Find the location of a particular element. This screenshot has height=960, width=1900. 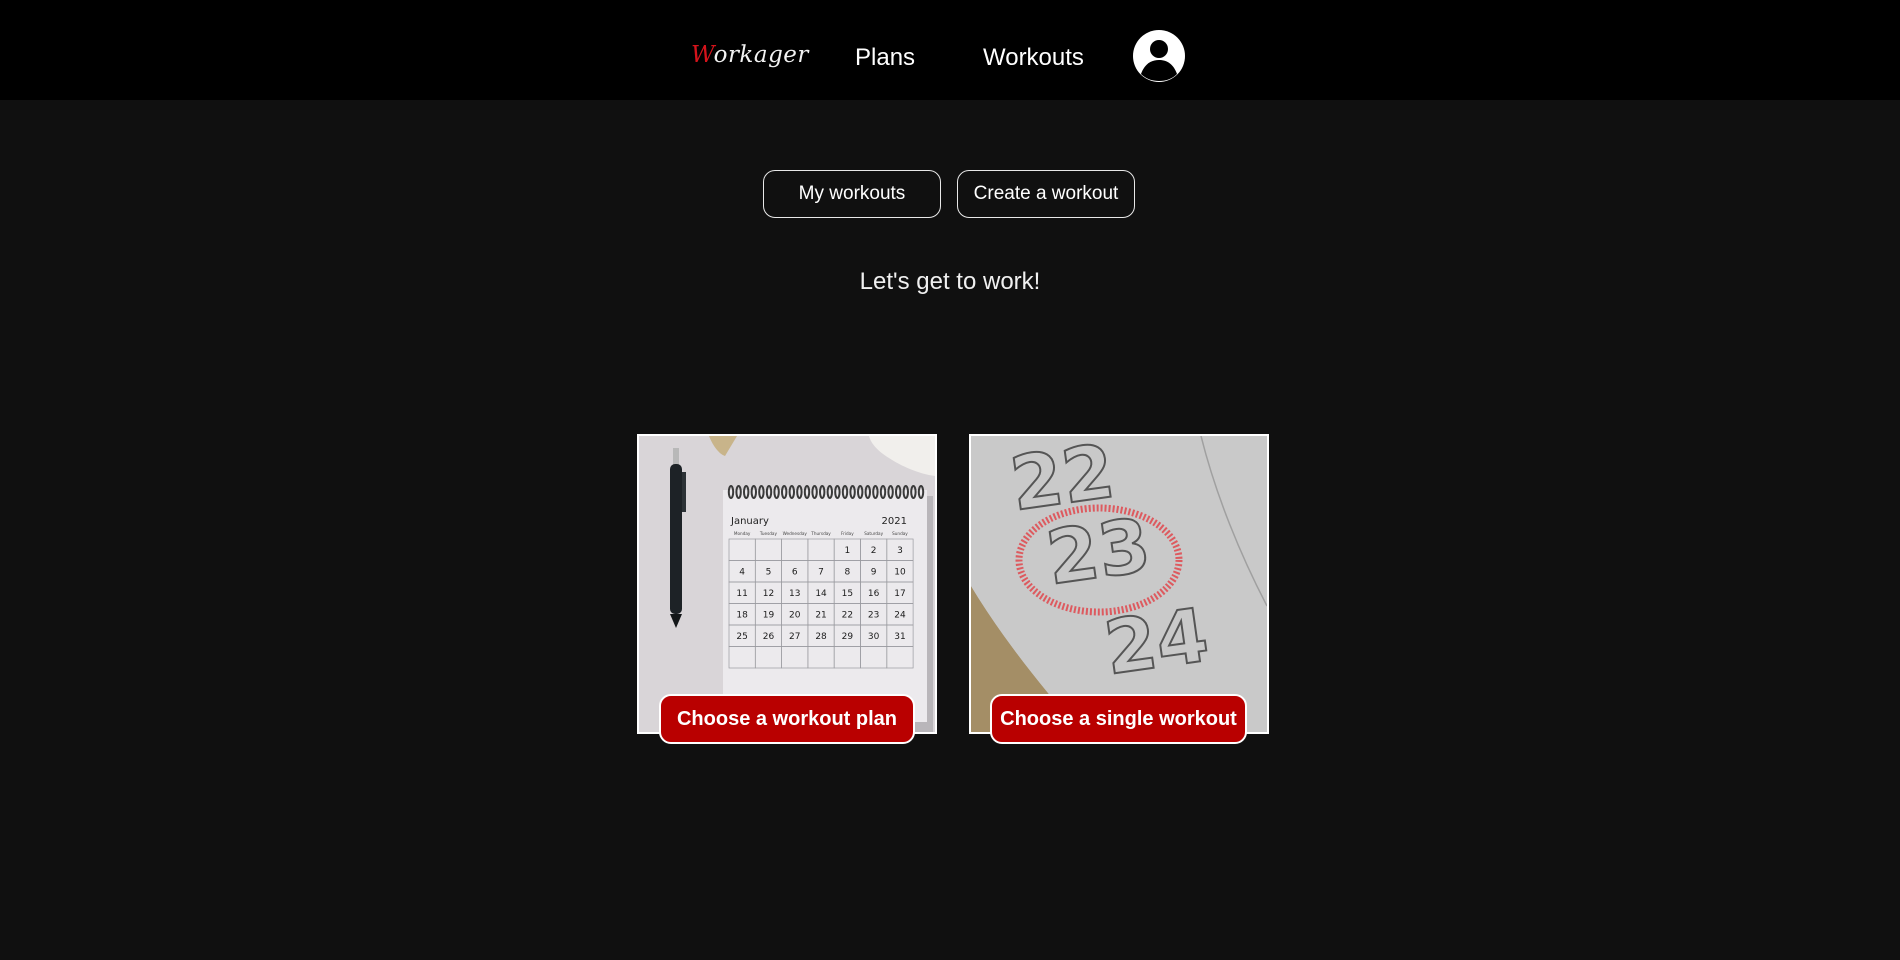

calendar-day: 30 is located at coordinates (874, 637).